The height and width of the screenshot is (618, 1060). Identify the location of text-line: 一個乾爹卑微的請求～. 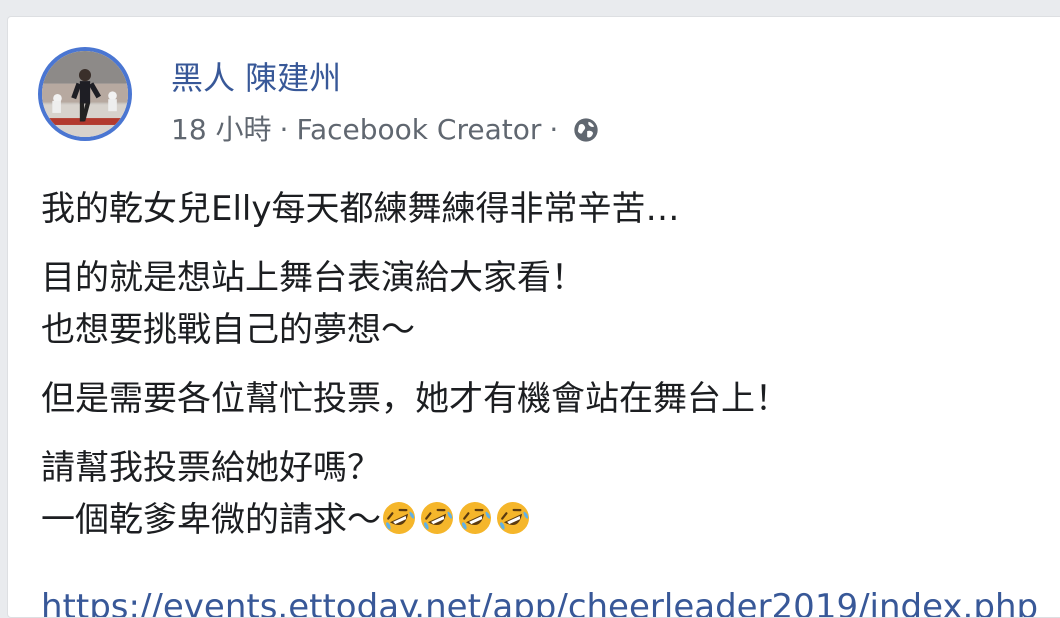
(211, 520).